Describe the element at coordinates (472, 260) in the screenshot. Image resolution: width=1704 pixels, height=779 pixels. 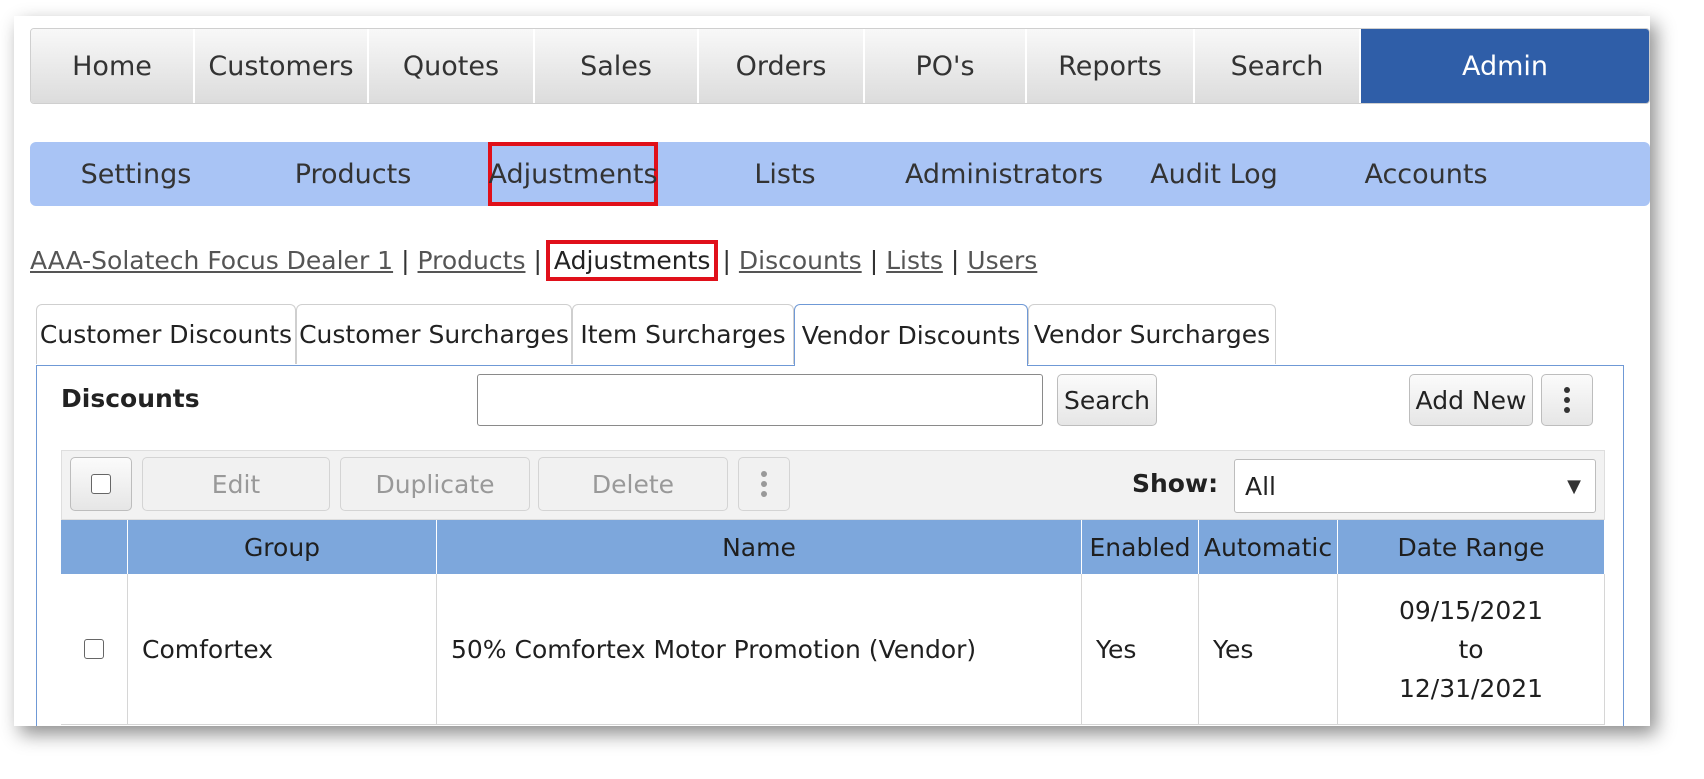
I see `crumb-products: Products` at that location.